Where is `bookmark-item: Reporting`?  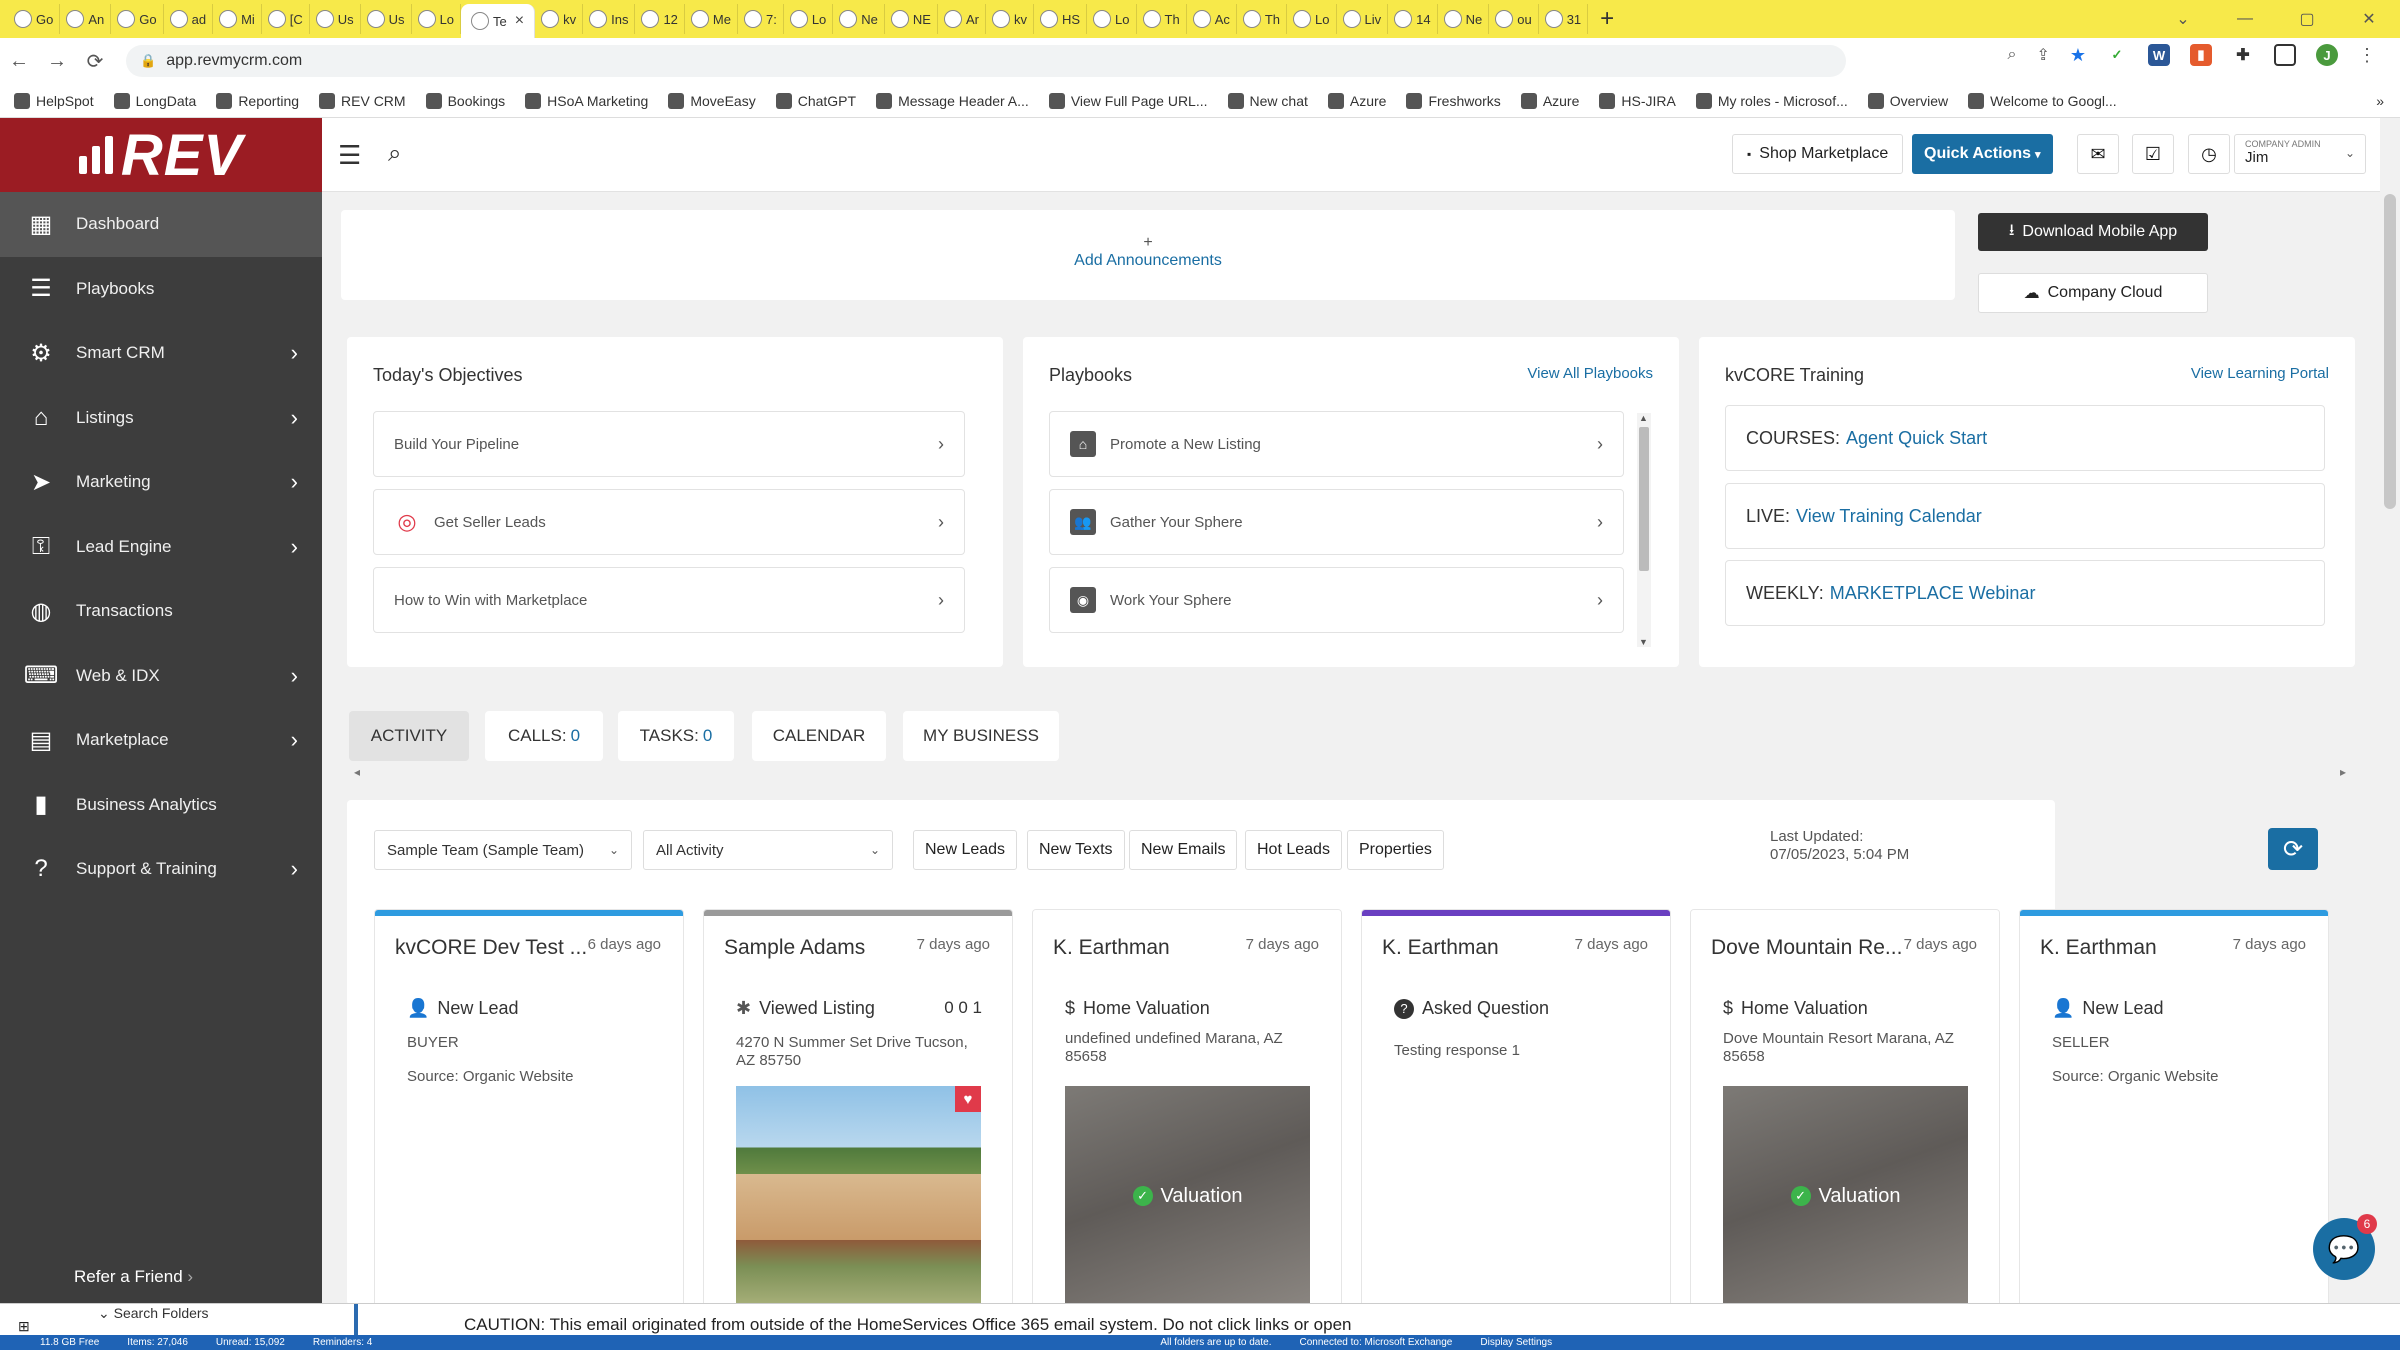 bookmark-item: Reporting is located at coordinates (257, 100).